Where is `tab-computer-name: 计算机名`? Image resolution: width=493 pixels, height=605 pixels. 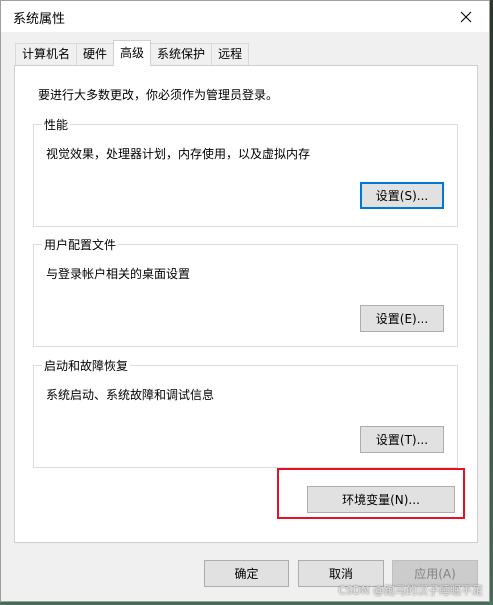
tab-computer-name: 计算机名 is located at coordinates (46, 54).